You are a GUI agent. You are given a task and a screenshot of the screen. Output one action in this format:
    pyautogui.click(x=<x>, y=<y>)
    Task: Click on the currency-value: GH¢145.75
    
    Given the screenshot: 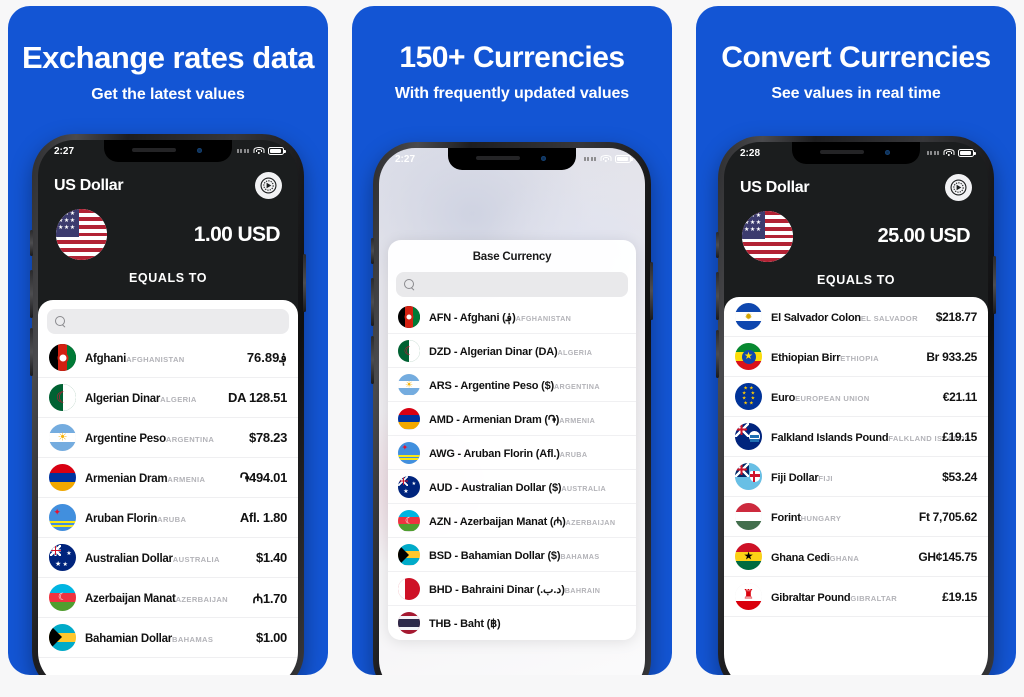 What is the action you would take?
    pyautogui.click(x=947, y=556)
    